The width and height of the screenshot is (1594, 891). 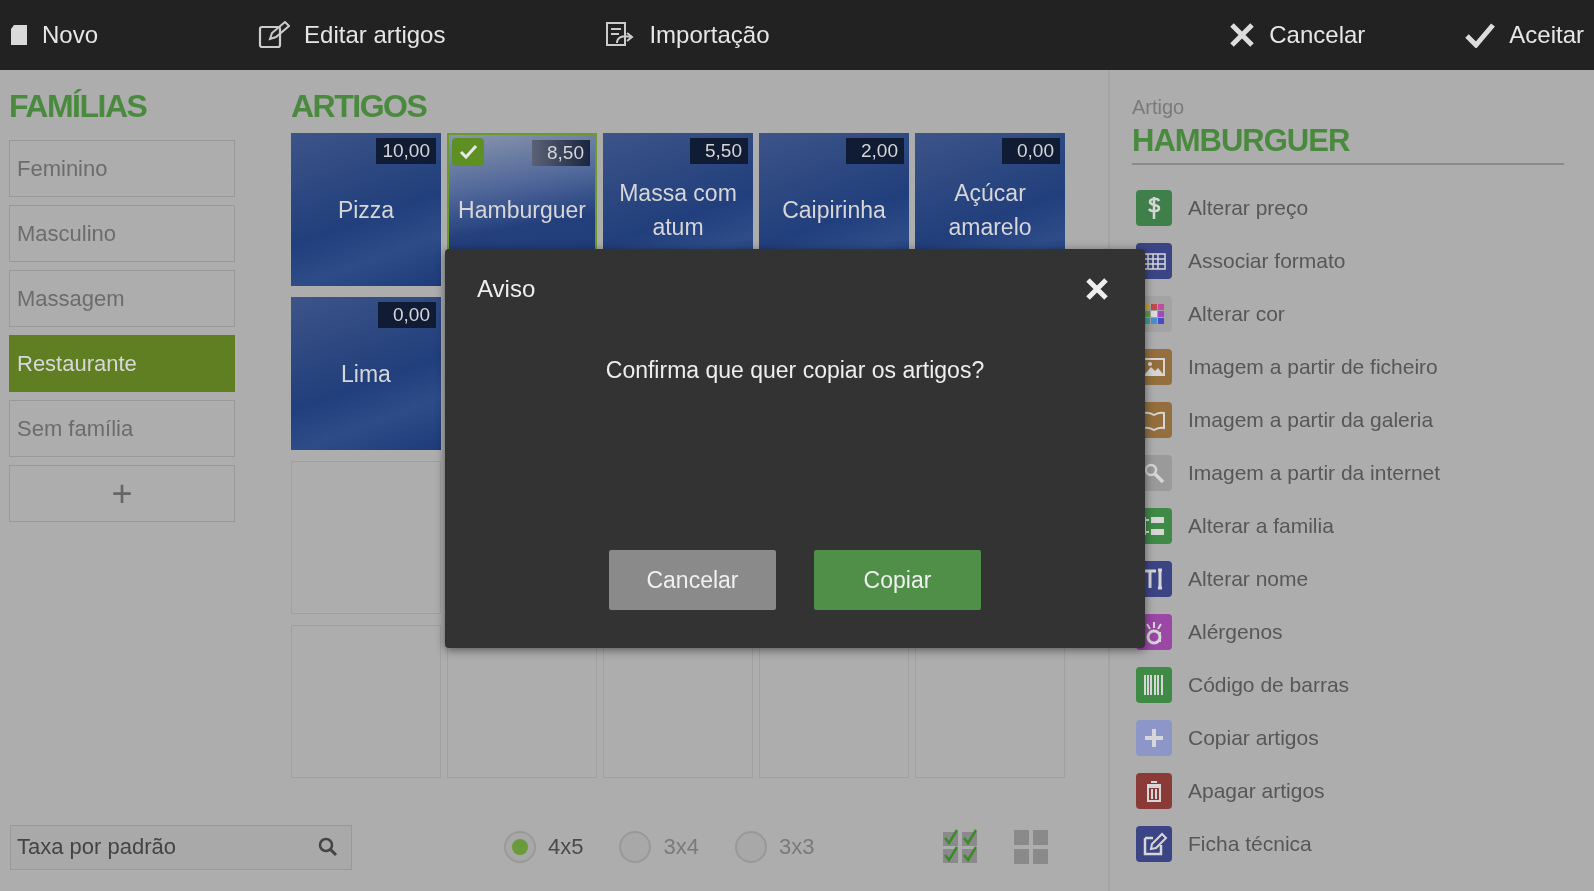 What do you see at coordinates (1267, 260) in the screenshot?
I see `action-link: Associar formato` at bounding box center [1267, 260].